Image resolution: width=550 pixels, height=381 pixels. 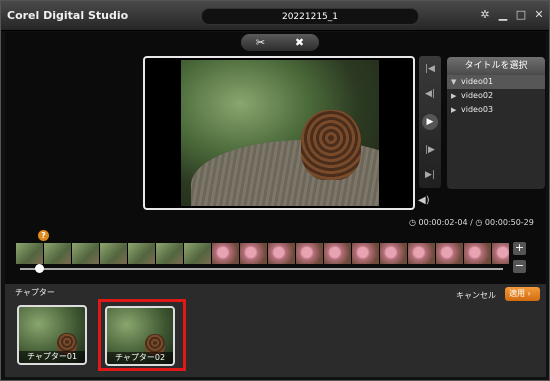 What do you see at coordinates (485, 15) in the screenshot?
I see `settings-icon: ✲` at bounding box center [485, 15].